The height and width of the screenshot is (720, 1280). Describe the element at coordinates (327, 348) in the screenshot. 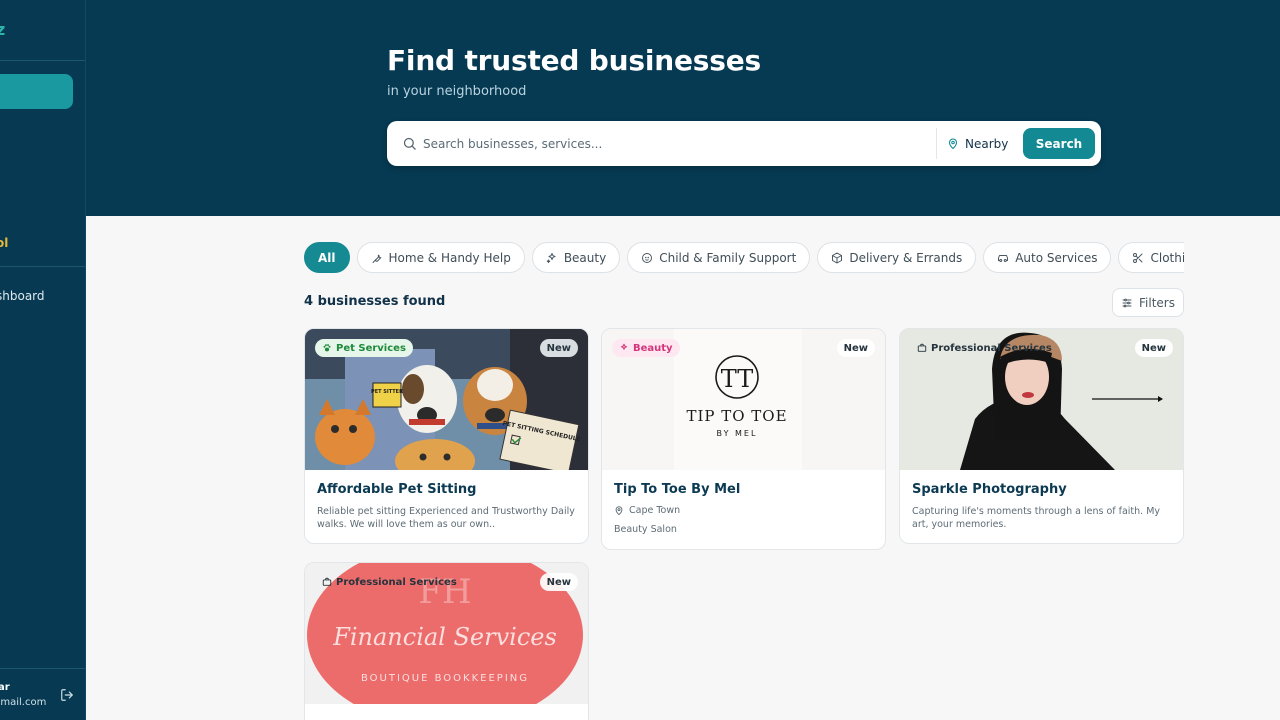

I see `paw-icon` at that location.